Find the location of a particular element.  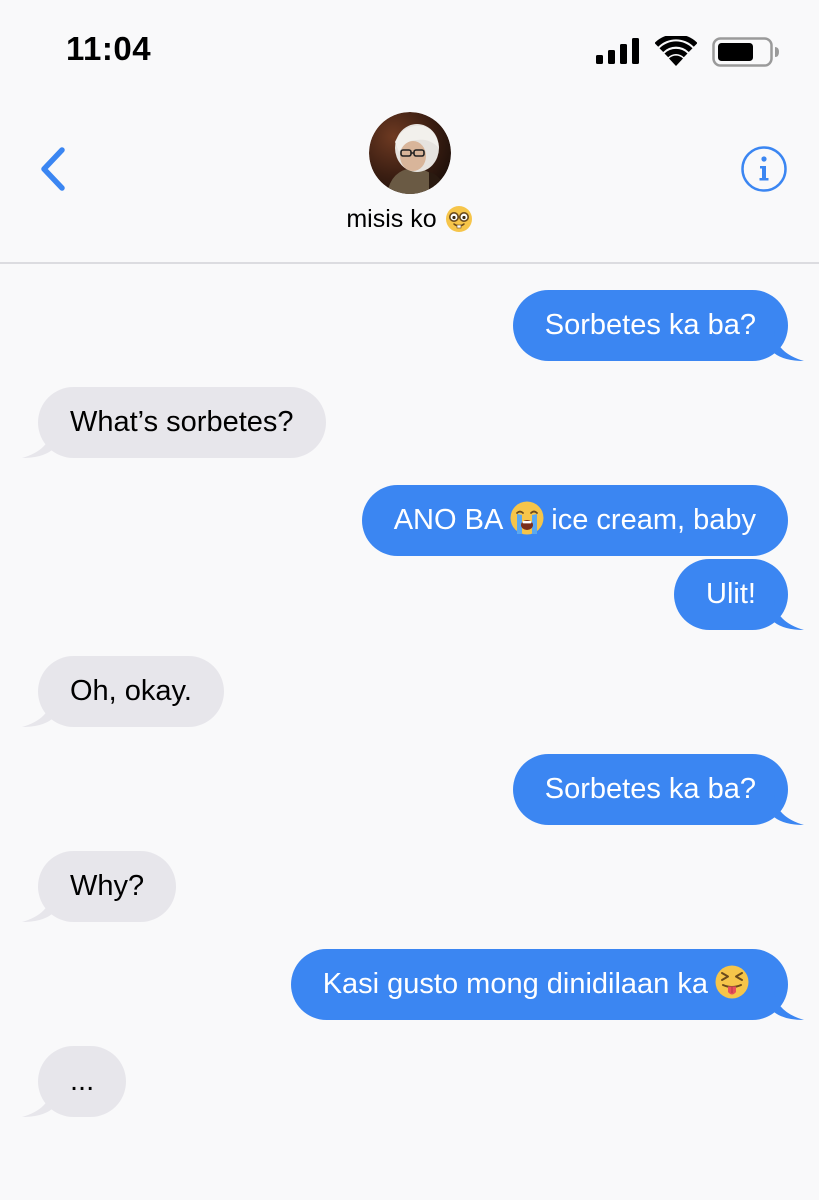

message-text: Kasi gusto mong dinidilaan ka is located at coordinates (515, 984).